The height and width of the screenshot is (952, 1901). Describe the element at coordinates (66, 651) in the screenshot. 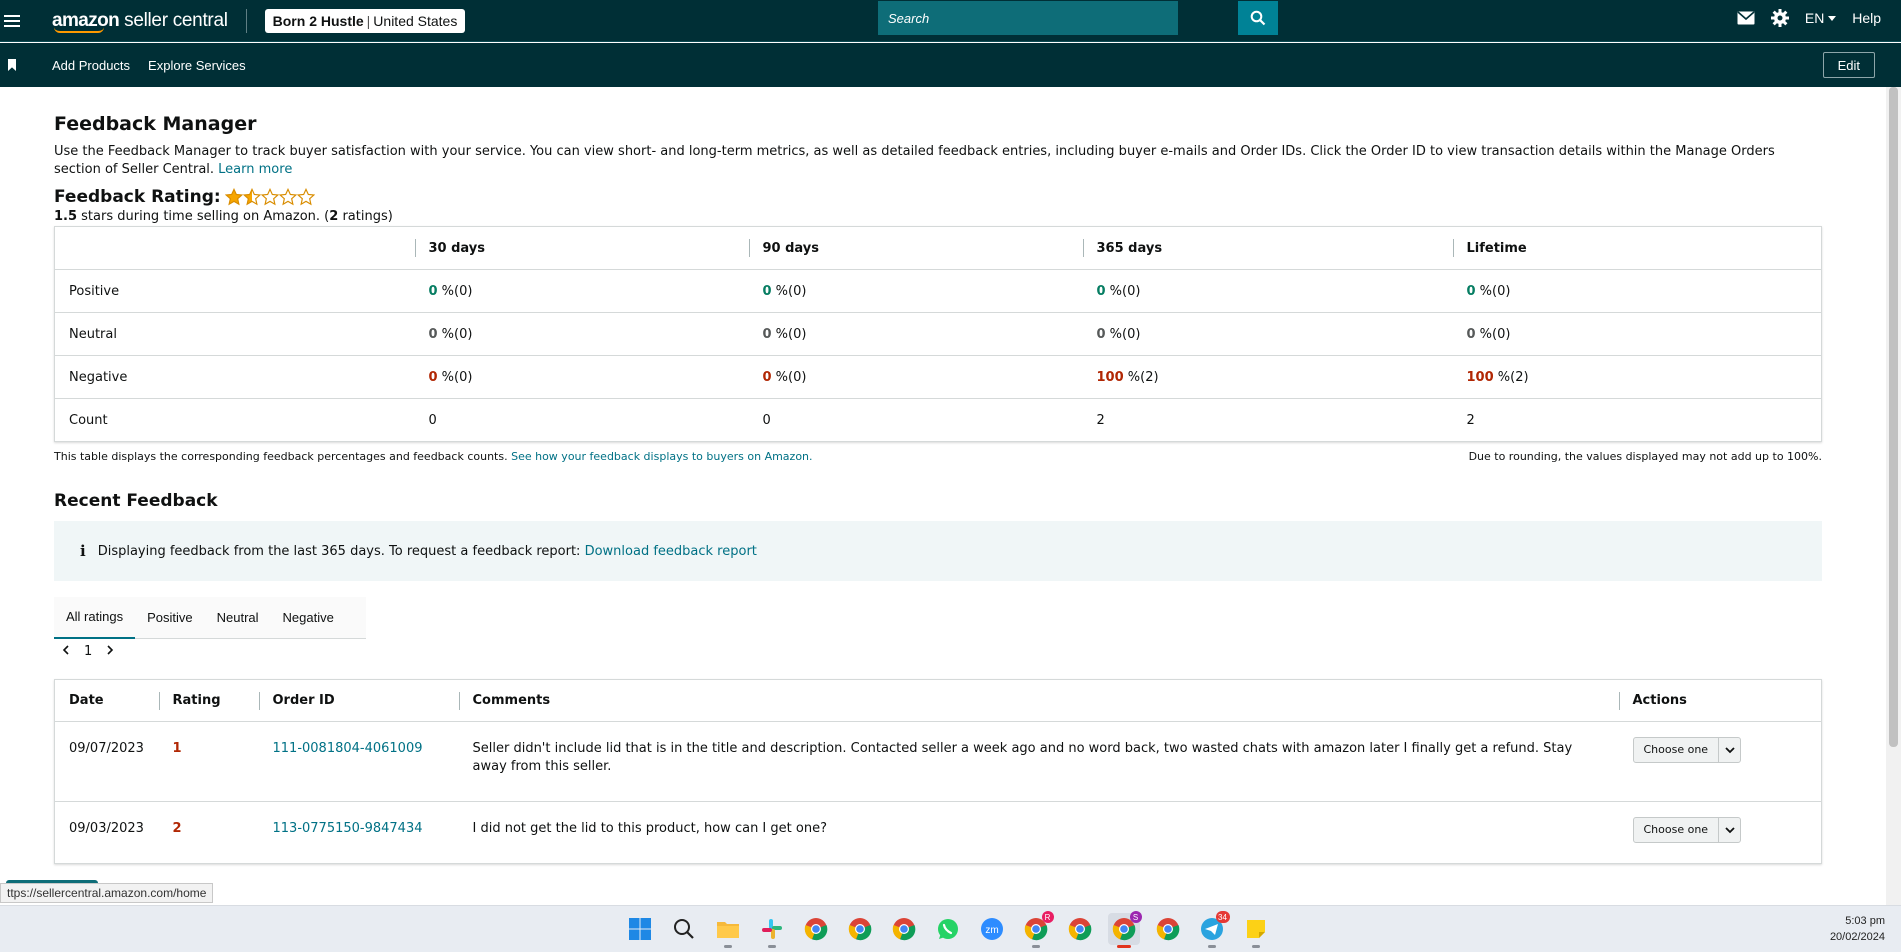

I see `chevron-left-icon` at that location.